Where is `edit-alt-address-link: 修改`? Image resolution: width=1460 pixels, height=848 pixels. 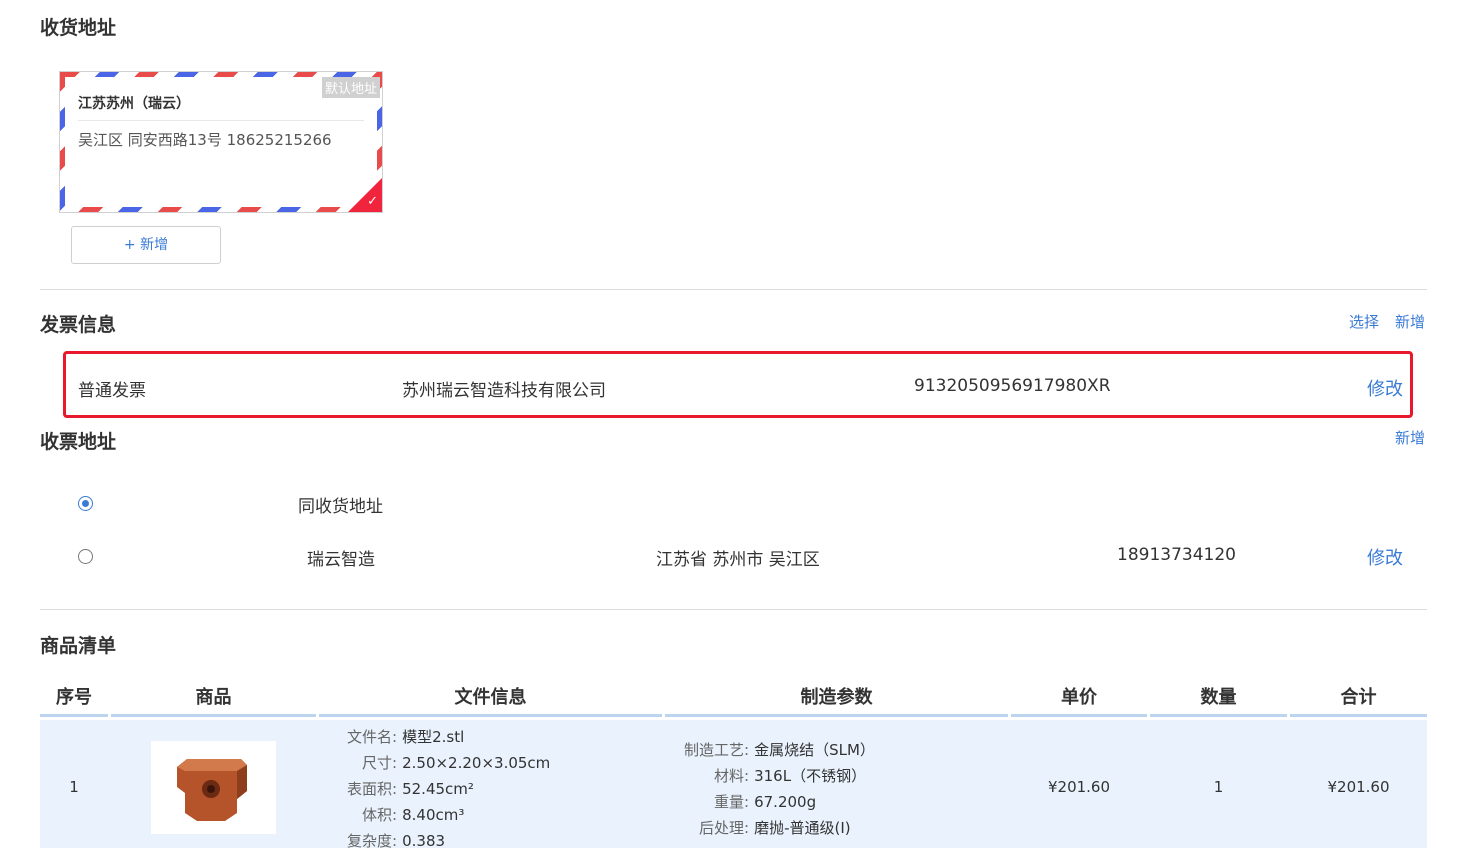 edit-alt-address-link: 修改 is located at coordinates (1385, 557).